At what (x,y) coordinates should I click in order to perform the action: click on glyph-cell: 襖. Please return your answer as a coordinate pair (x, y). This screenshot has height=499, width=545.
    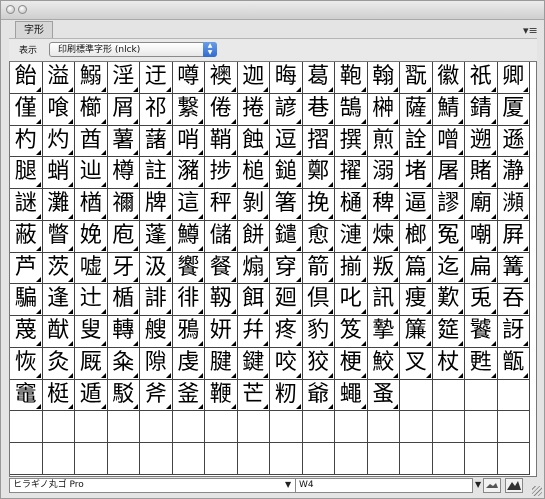
    Looking at the image, I should click on (221, 78).